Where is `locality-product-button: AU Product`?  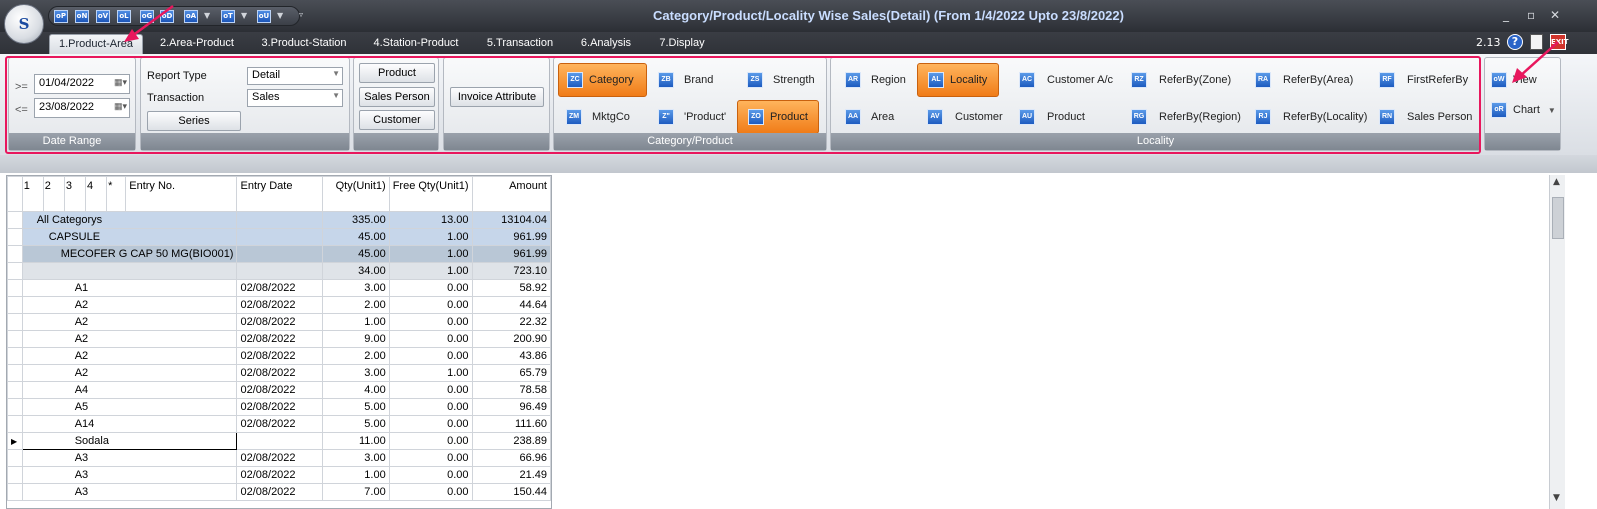
locality-product-button: AU Product is located at coordinates (1069, 117).